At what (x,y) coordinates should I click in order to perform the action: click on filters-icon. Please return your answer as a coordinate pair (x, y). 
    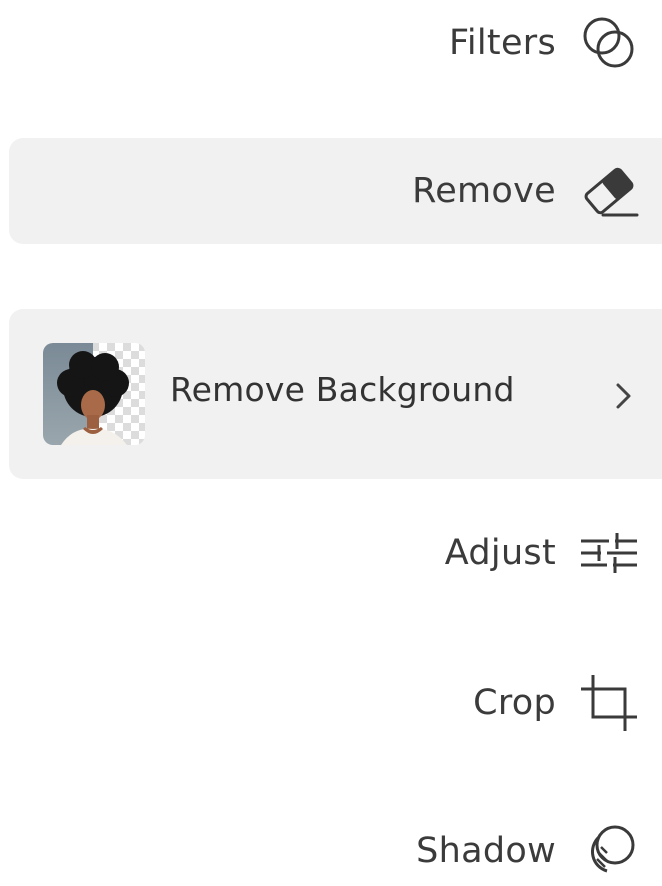
    Looking at the image, I should click on (609, 43).